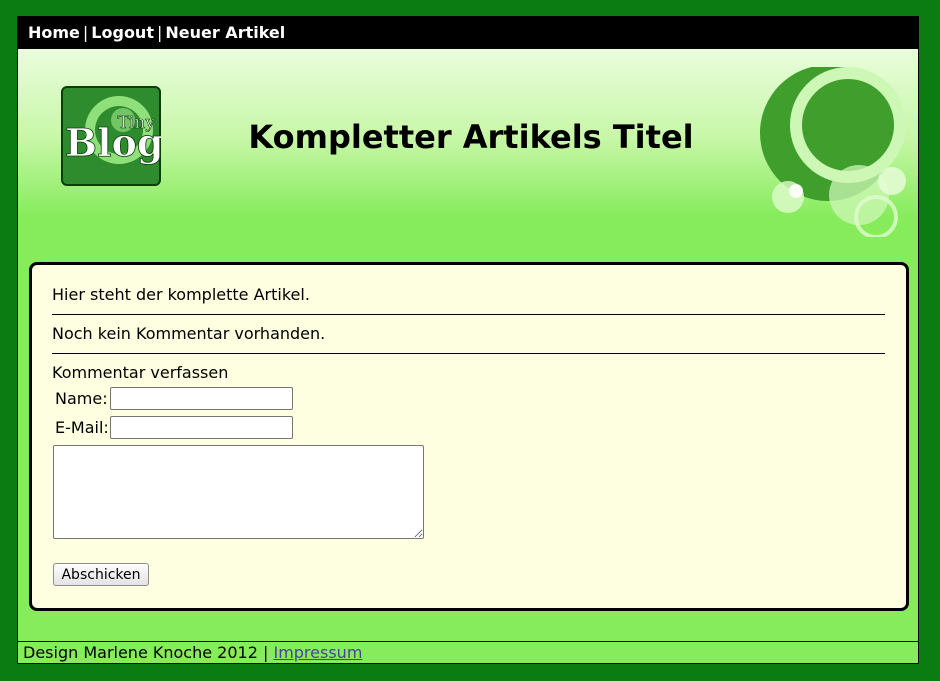 The height and width of the screenshot is (681, 940). I want to click on name-label: Name:, so click(81, 398).